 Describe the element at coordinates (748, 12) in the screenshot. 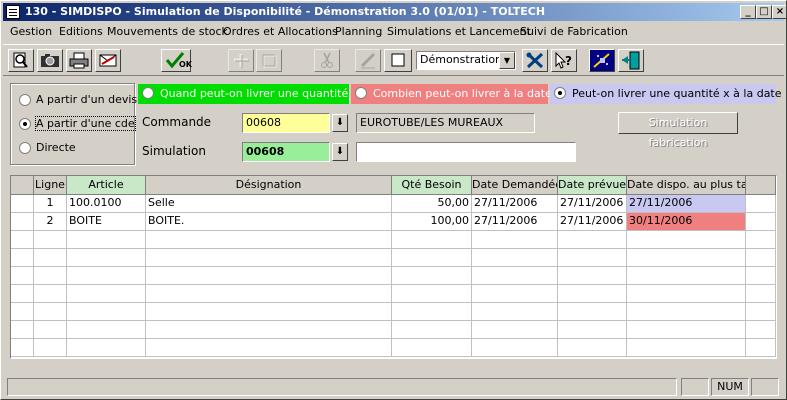

I see `minimize-button: _` at that location.